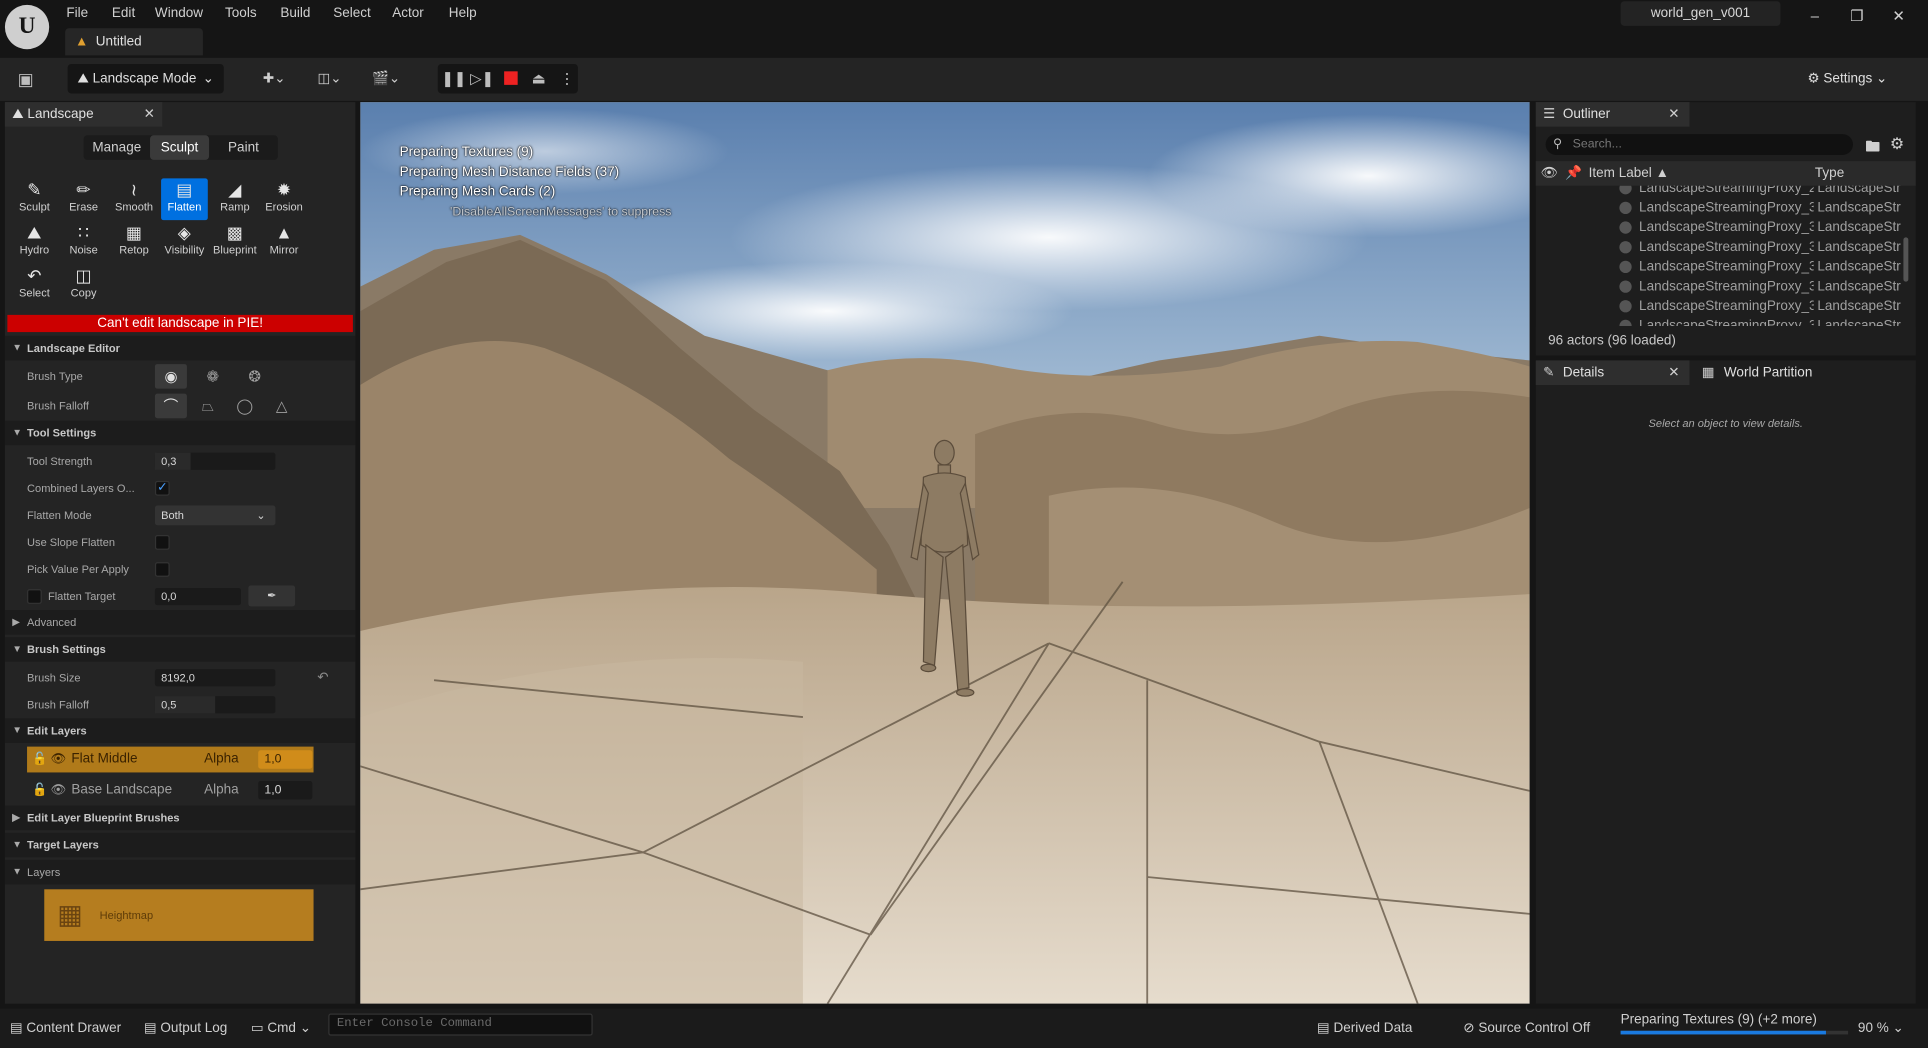 This screenshot has height=1048, width=1928. Describe the element at coordinates (1906, 259) in the screenshot. I see `outliner-scrollbar` at that location.